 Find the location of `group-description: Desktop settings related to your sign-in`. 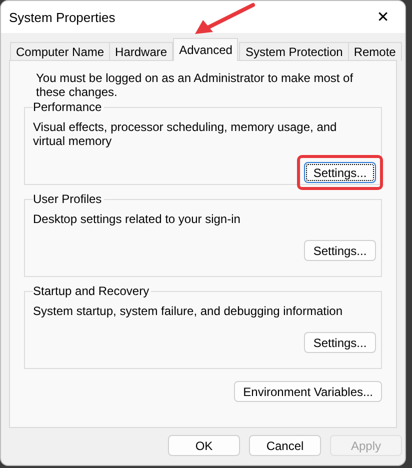

group-description: Desktop settings related to your sign-in is located at coordinates (137, 219).